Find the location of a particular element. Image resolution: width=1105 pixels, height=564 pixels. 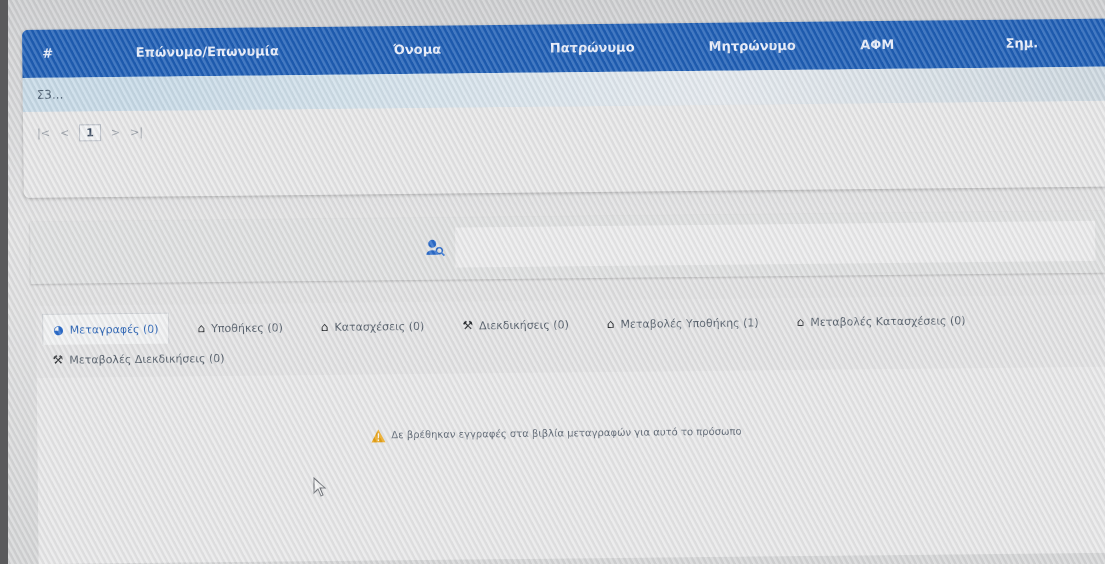

column-header-father-name: Πατρώνυμο is located at coordinates (592, 48).